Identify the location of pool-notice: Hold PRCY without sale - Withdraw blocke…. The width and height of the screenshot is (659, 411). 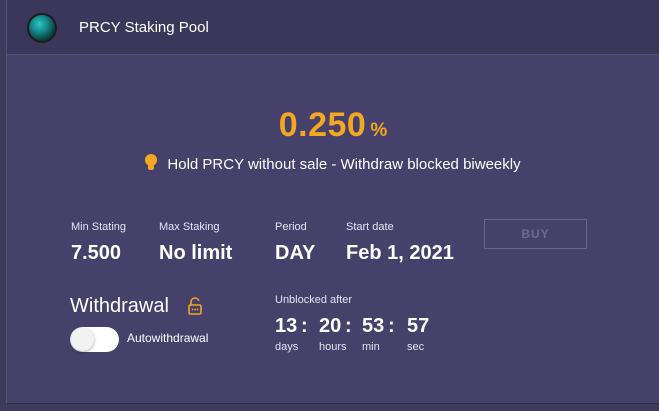
(333, 163).